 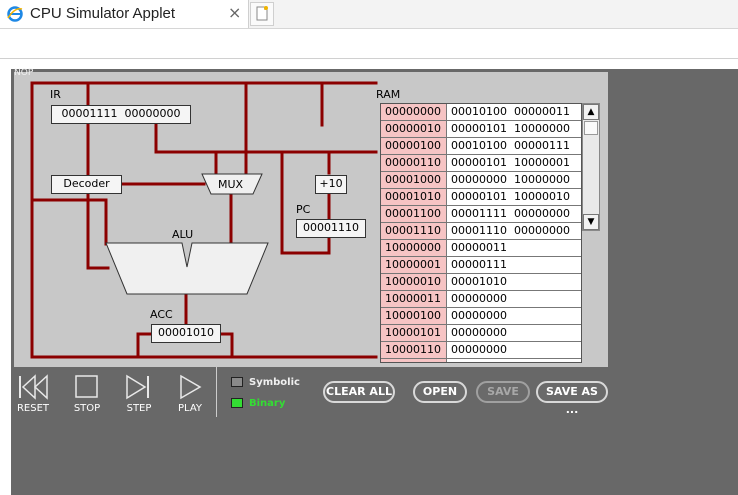 What do you see at coordinates (139, 408) in the screenshot?
I see `step-label: STEP` at bounding box center [139, 408].